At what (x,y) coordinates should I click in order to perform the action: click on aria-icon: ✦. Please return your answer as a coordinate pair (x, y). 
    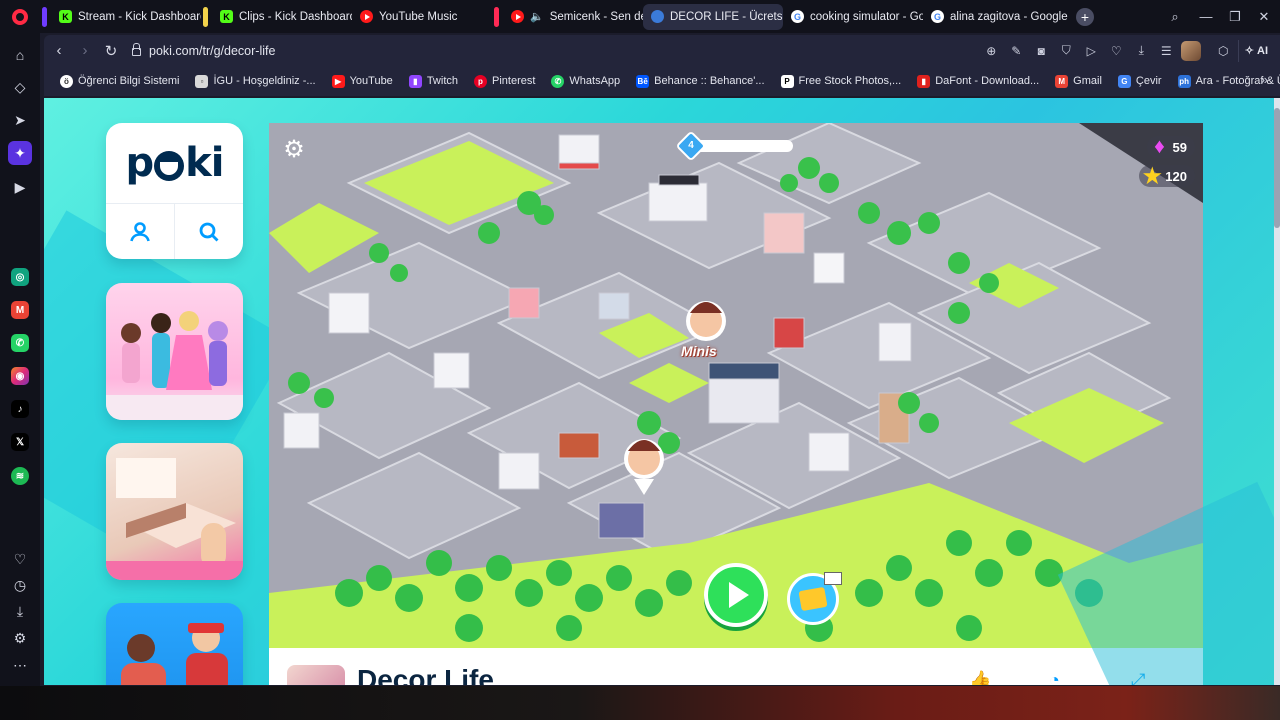
    Looking at the image, I should click on (20, 153).